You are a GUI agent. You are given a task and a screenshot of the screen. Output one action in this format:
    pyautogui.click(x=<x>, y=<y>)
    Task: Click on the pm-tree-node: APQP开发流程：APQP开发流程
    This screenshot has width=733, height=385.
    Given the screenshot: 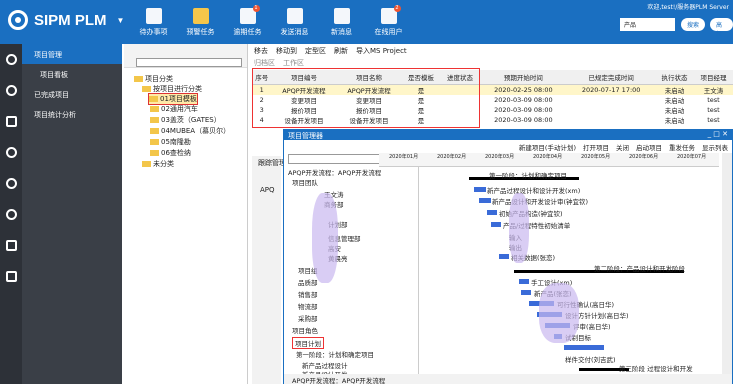 What is the action you would take?
    pyautogui.click(x=334, y=172)
    